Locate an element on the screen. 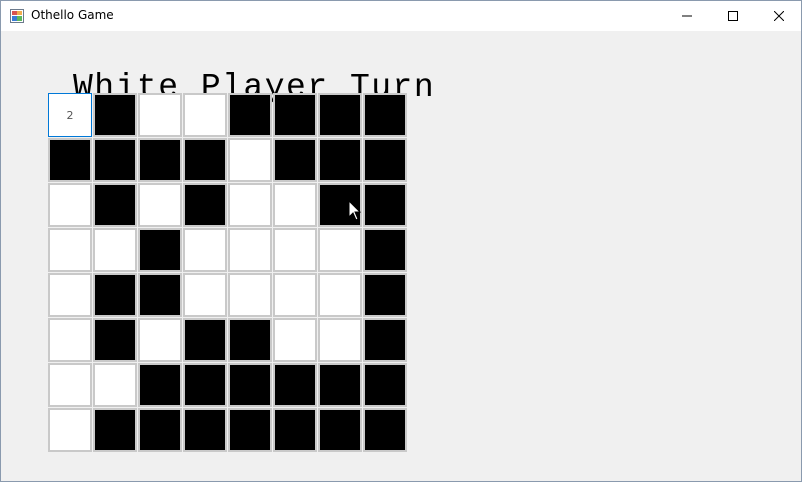  board-cell-r3-c3 is located at coordinates (160, 205).